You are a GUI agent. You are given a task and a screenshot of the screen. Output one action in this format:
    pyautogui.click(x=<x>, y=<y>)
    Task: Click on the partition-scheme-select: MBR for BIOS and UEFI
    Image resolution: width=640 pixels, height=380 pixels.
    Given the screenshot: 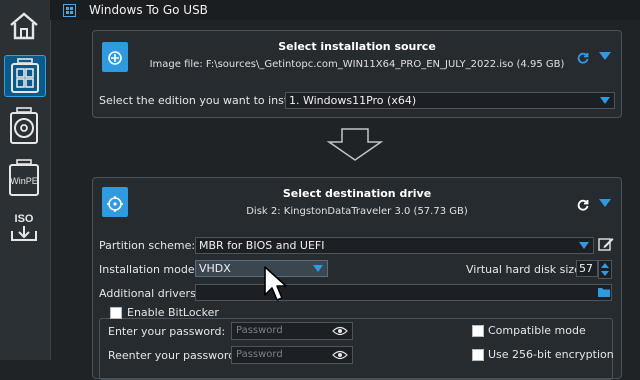 What is the action you would take?
    pyautogui.click(x=394, y=245)
    